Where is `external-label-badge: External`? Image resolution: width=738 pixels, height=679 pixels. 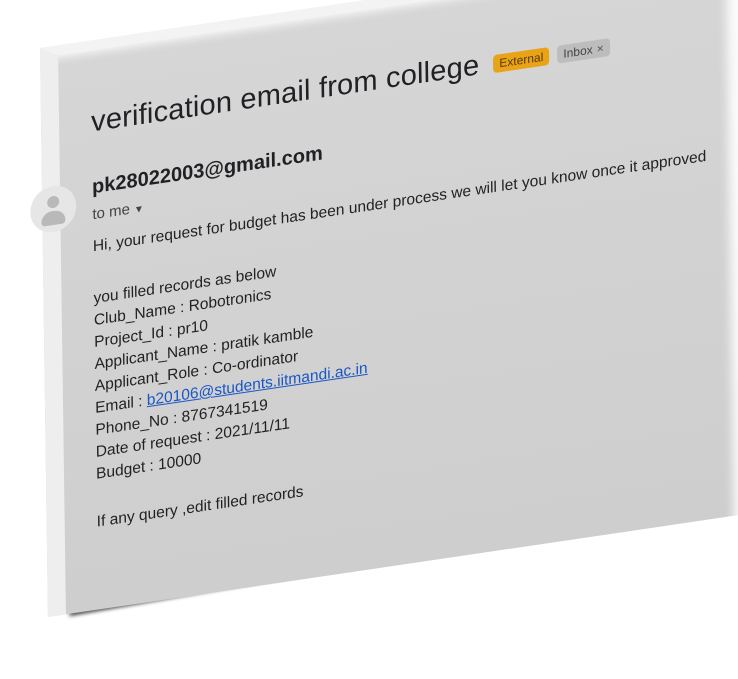 external-label-badge: External is located at coordinates (521, 59).